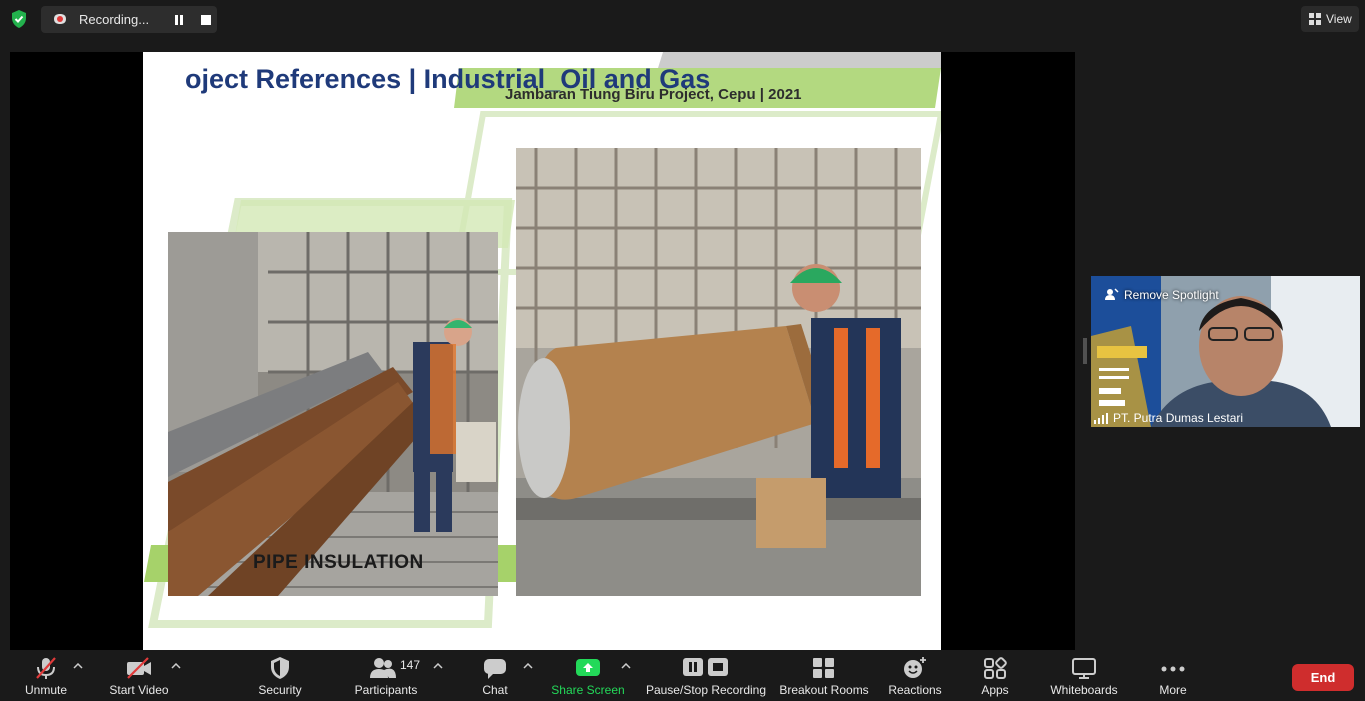  What do you see at coordinates (915, 667) in the screenshot?
I see `reactions-icon` at bounding box center [915, 667].